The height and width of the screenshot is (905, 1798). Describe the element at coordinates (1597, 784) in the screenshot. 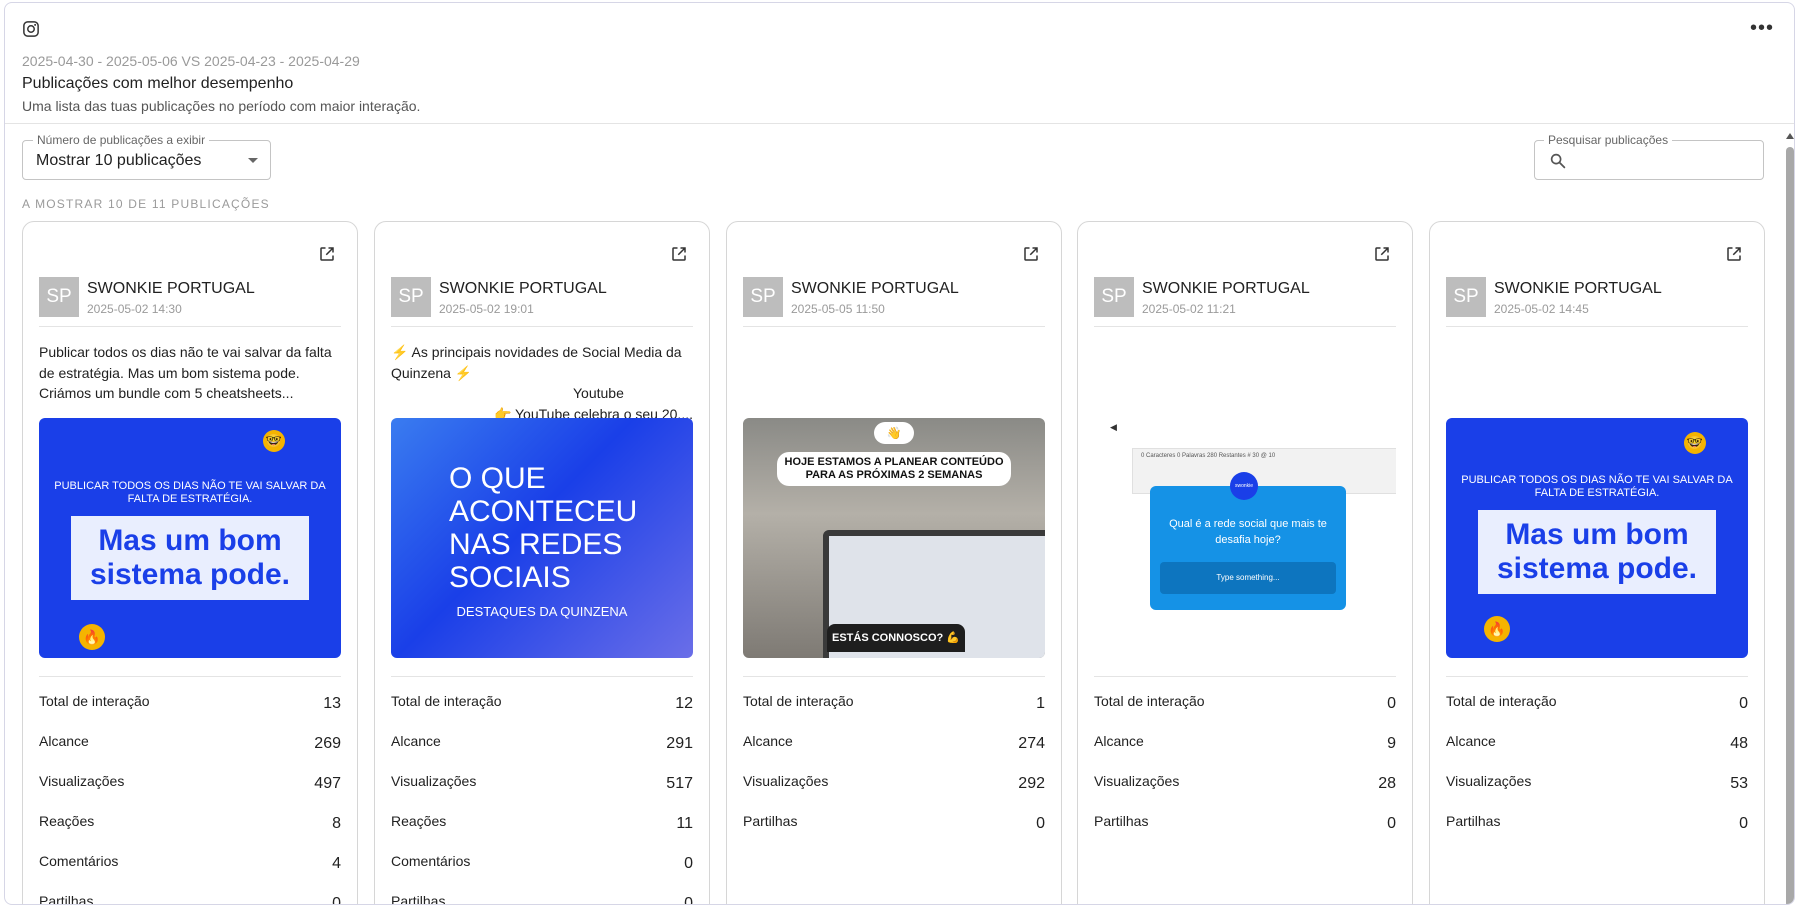

I see `metric-views: Visualizações 53` at that location.